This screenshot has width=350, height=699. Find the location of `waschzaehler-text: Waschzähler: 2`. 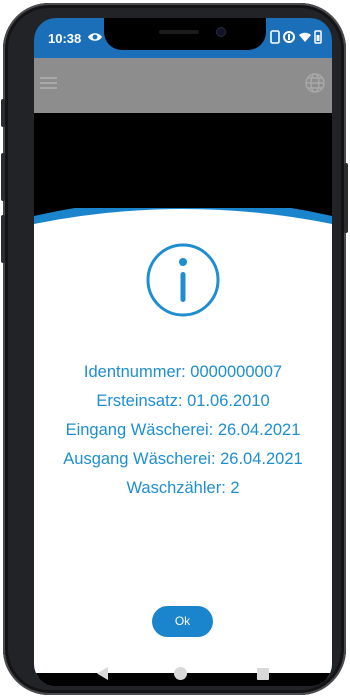

waschzaehler-text: Waschzähler: 2 is located at coordinates (183, 488).